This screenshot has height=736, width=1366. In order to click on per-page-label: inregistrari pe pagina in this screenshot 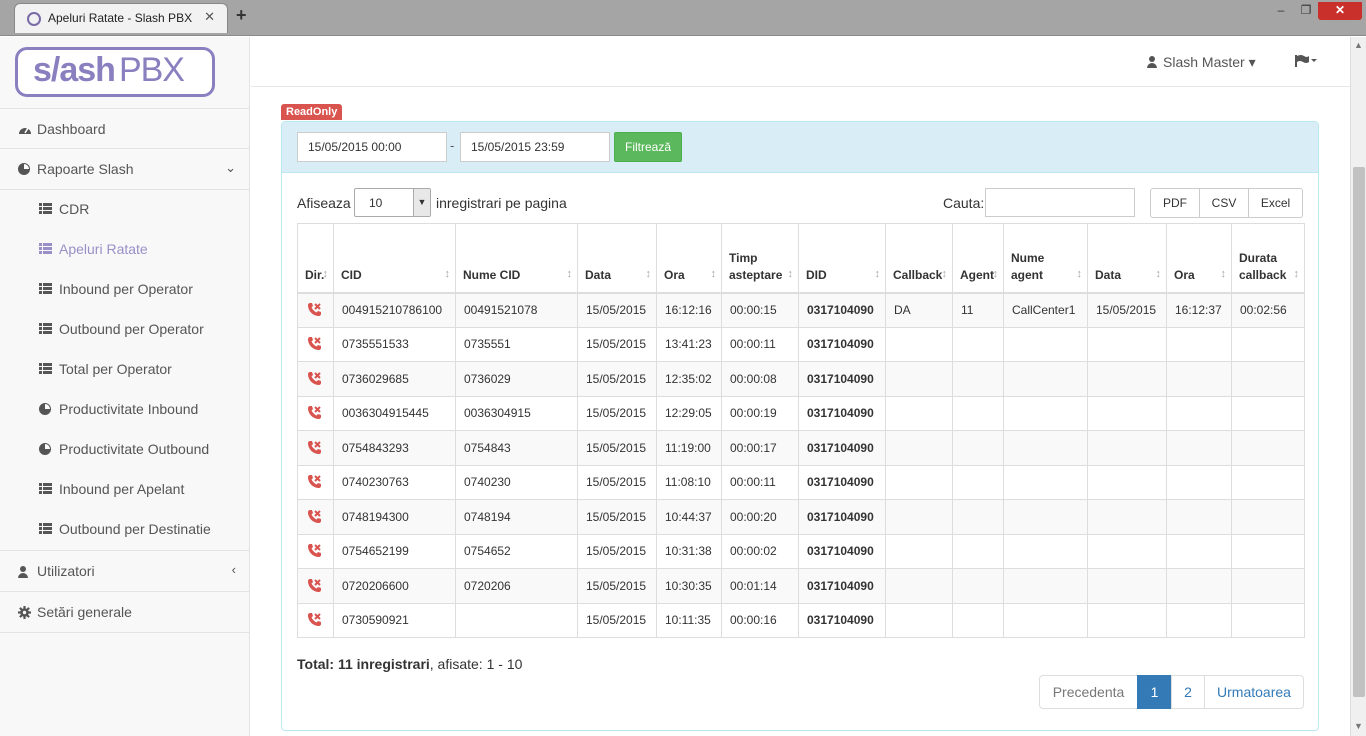, I will do `click(501, 203)`.